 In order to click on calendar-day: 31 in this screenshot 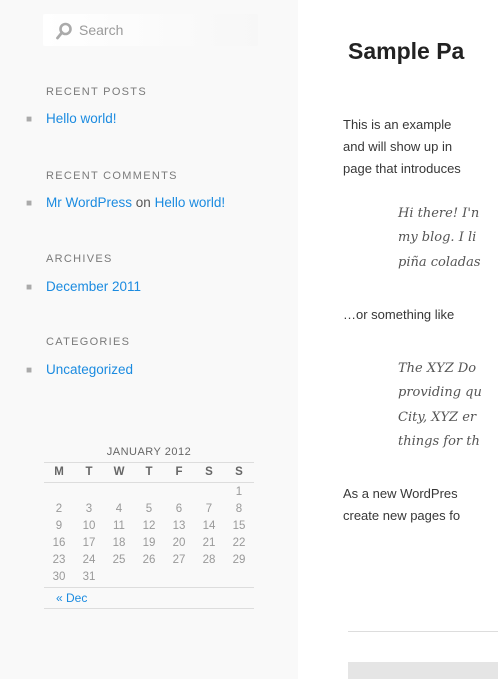, I will do `click(89, 576)`.